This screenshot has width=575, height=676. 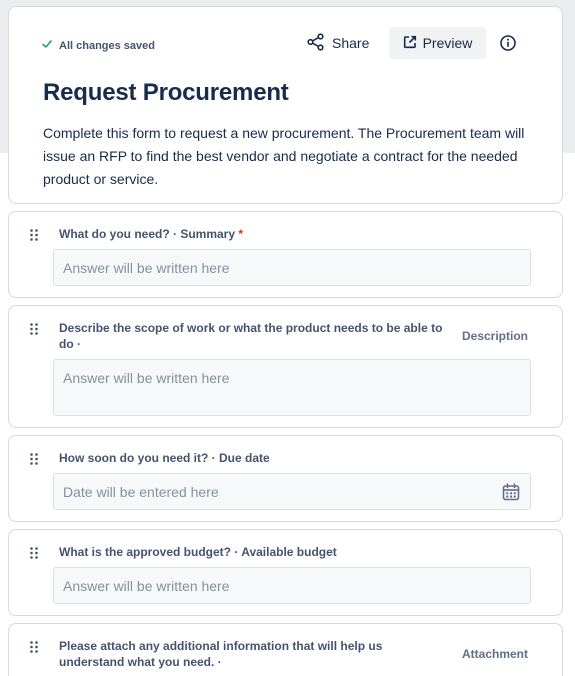 What do you see at coordinates (166, 92) in the screenshot?
I see `form-title: Request Procurement` at bounding box center [166, 92].